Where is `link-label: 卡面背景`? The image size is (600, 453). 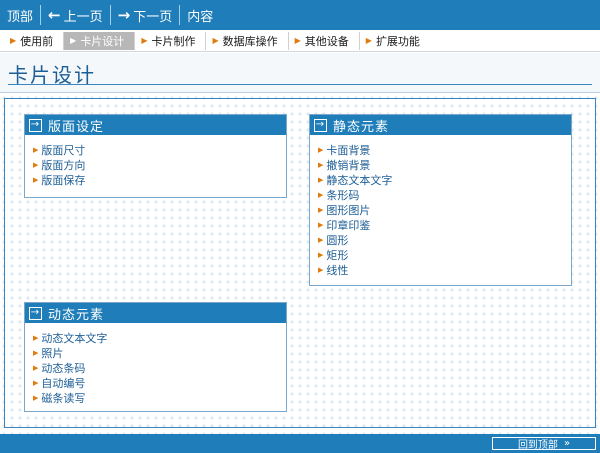 link-label: 卡面背景 is located at coordinates (348, 150).